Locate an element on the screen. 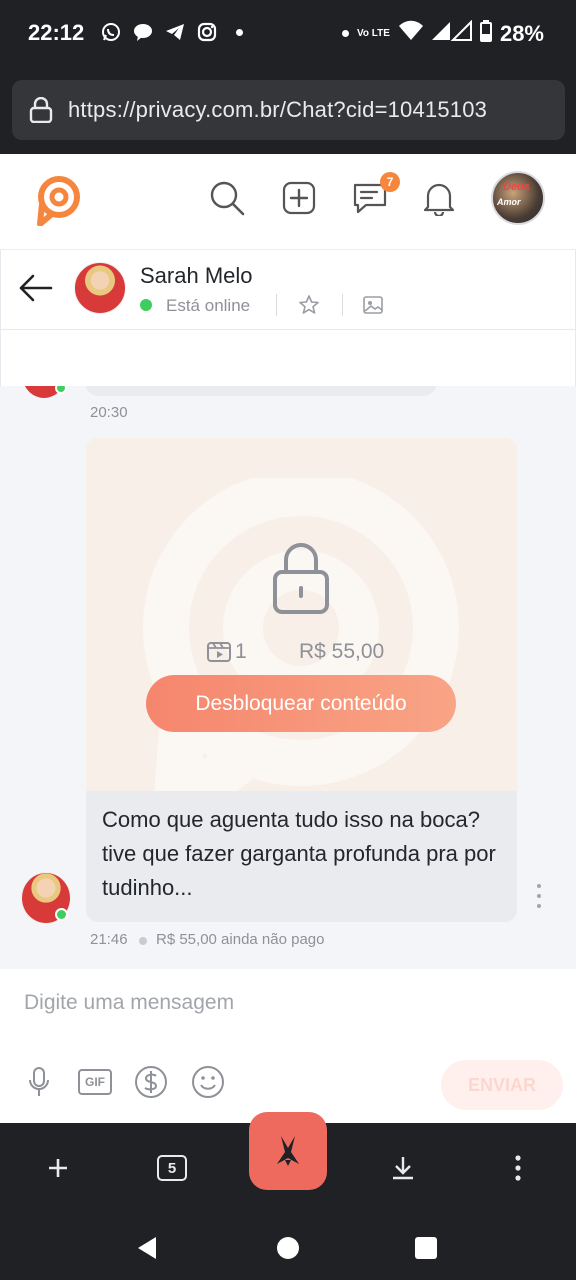 The height and width of the screenshot is (1280, 576). microphone-icon is located at coordinates (39, 1082).